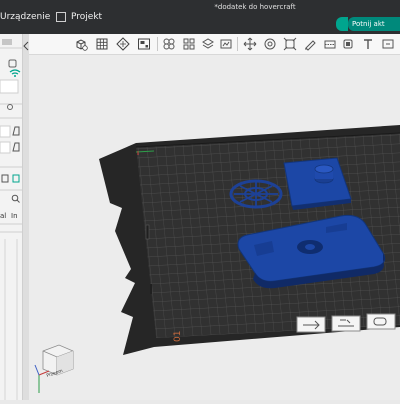 This screenshot has width=400, height=404. What do you see at coordinates (226, 44) in the screenshot?
I see `variable-height-icon` at bounding box center [226, 44].